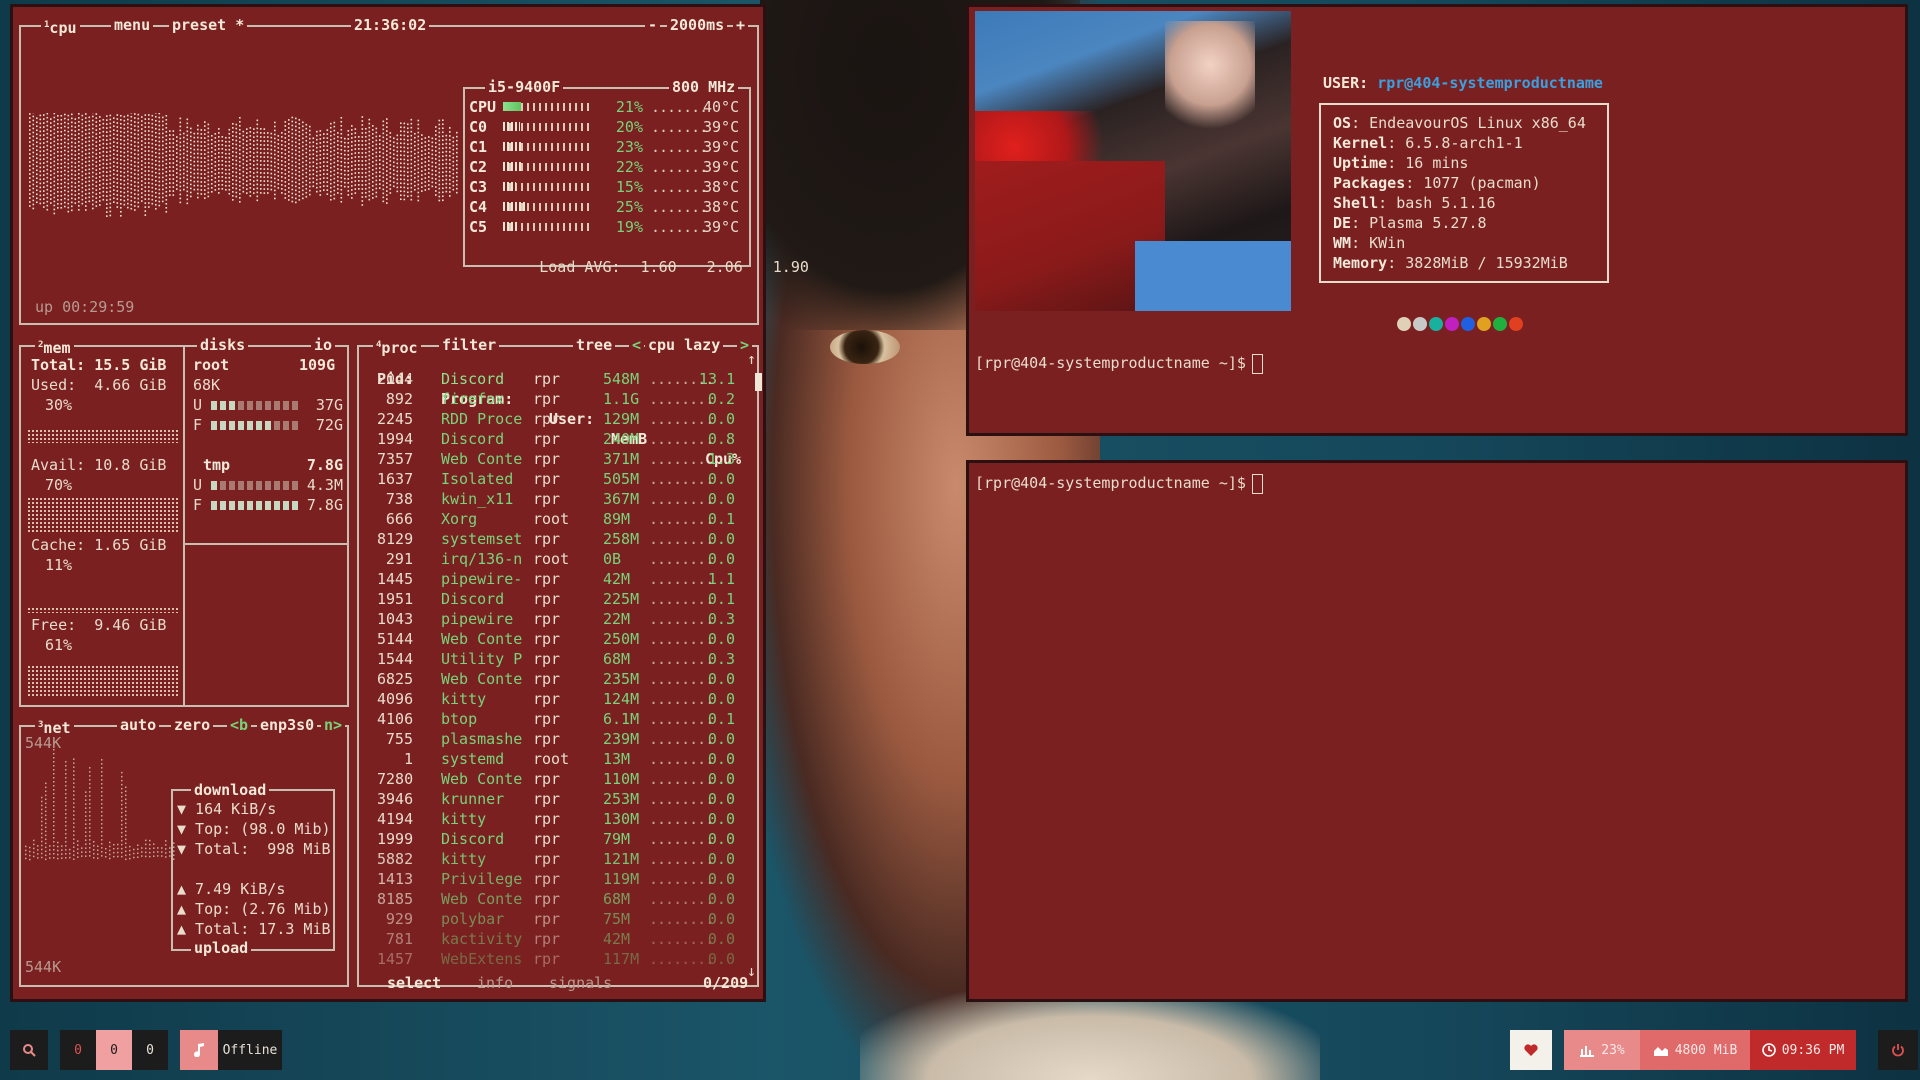 The image size is (1920, 1080). I want to click on launcher-button, so click(29, 1050).